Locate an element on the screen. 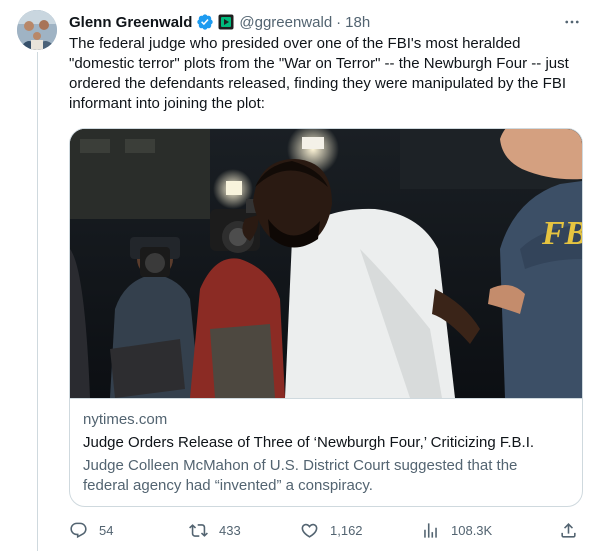 This screenshot has width=598, height=551. share-icon is located at coordinates (568, 530).